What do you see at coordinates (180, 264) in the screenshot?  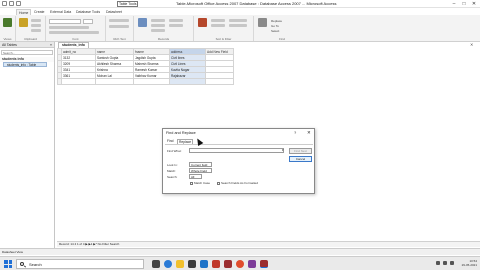 I see `file-explorer-icon` at bounding box center [180, 264].